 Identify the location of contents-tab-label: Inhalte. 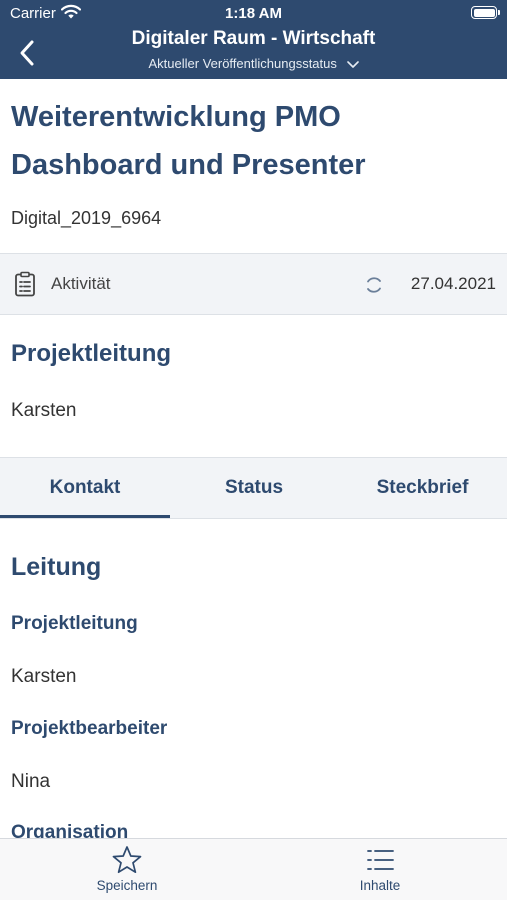
(380, 885).